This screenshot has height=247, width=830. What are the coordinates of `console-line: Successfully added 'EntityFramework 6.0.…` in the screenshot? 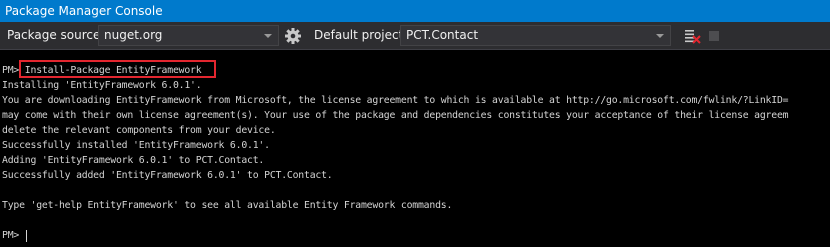 It's located at (167, 175).